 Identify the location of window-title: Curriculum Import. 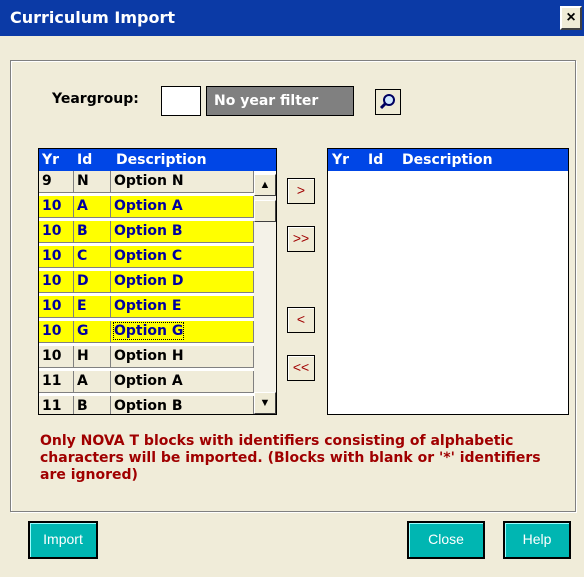
(92, 17).